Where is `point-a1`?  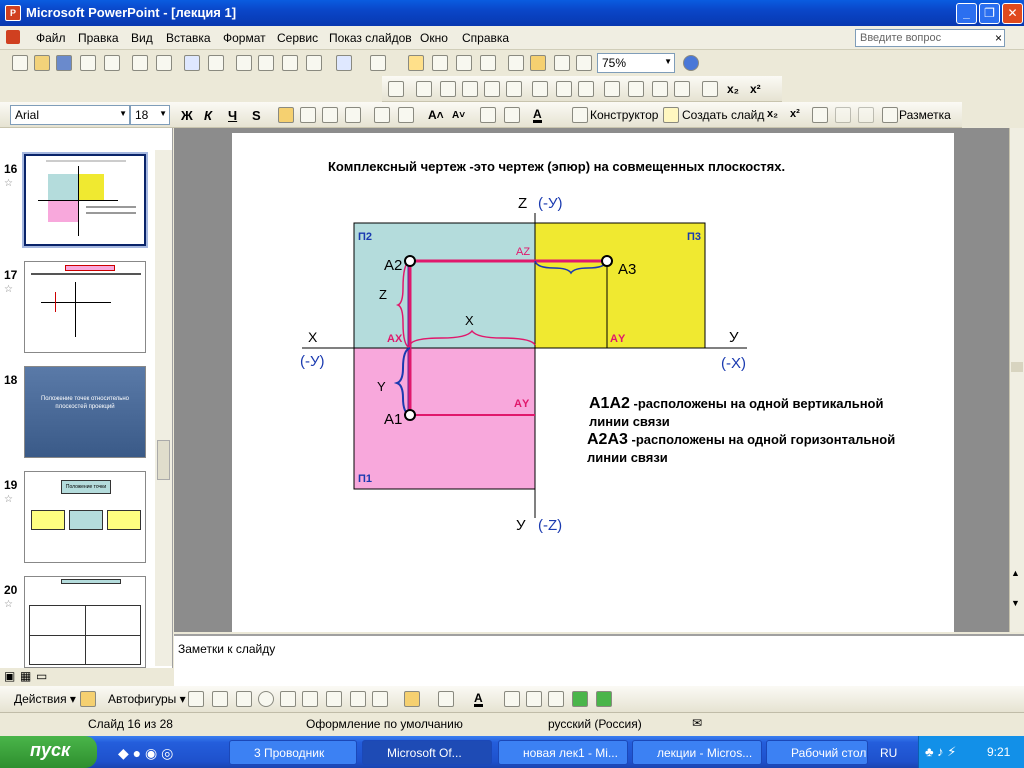
point-a1 is located at coordinates (410, 415).